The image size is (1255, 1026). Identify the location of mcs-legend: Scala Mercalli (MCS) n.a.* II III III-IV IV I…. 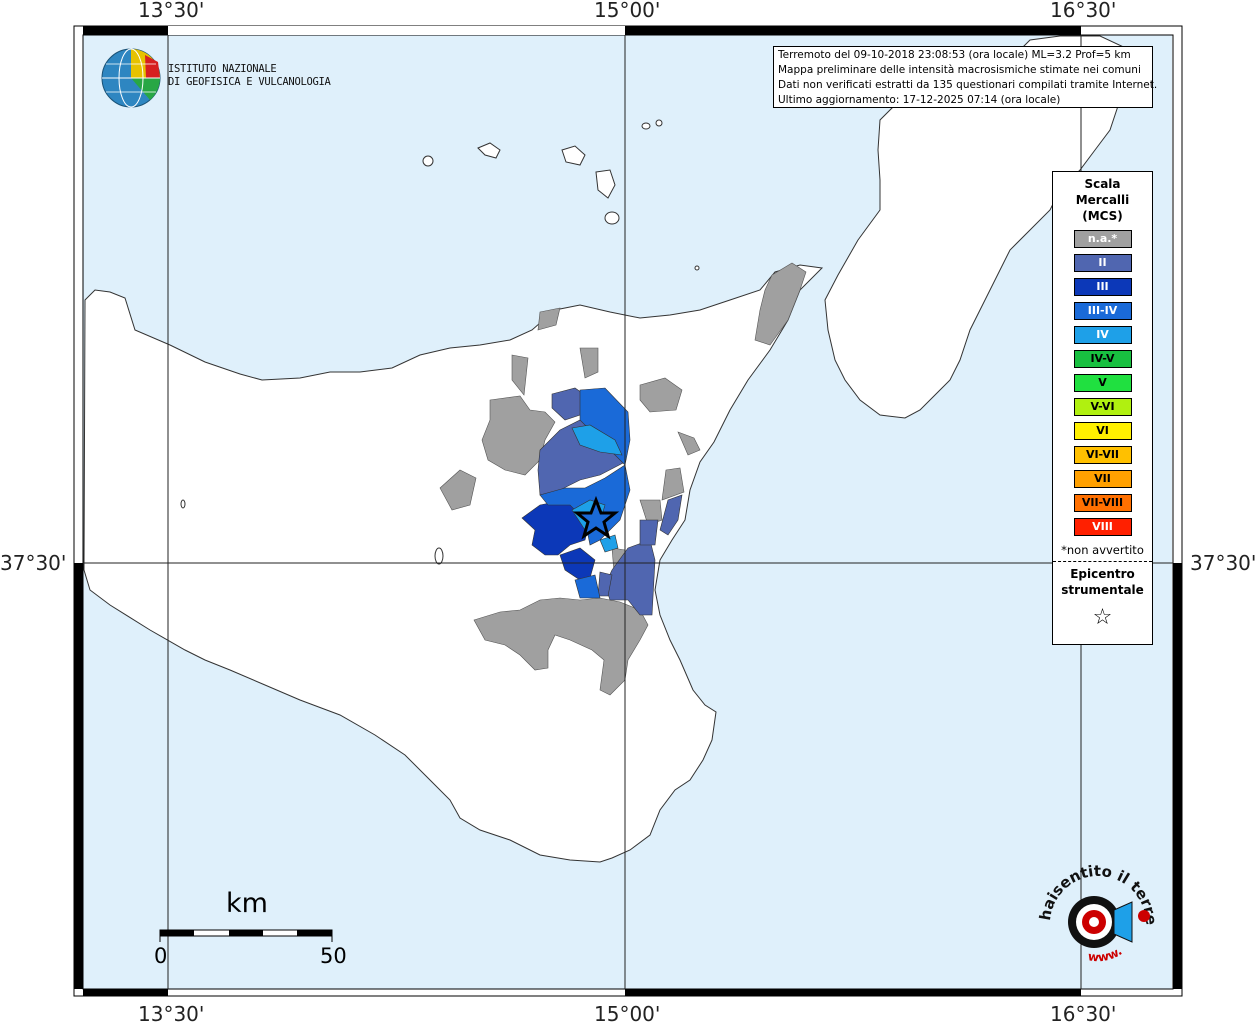
(1102, 408).